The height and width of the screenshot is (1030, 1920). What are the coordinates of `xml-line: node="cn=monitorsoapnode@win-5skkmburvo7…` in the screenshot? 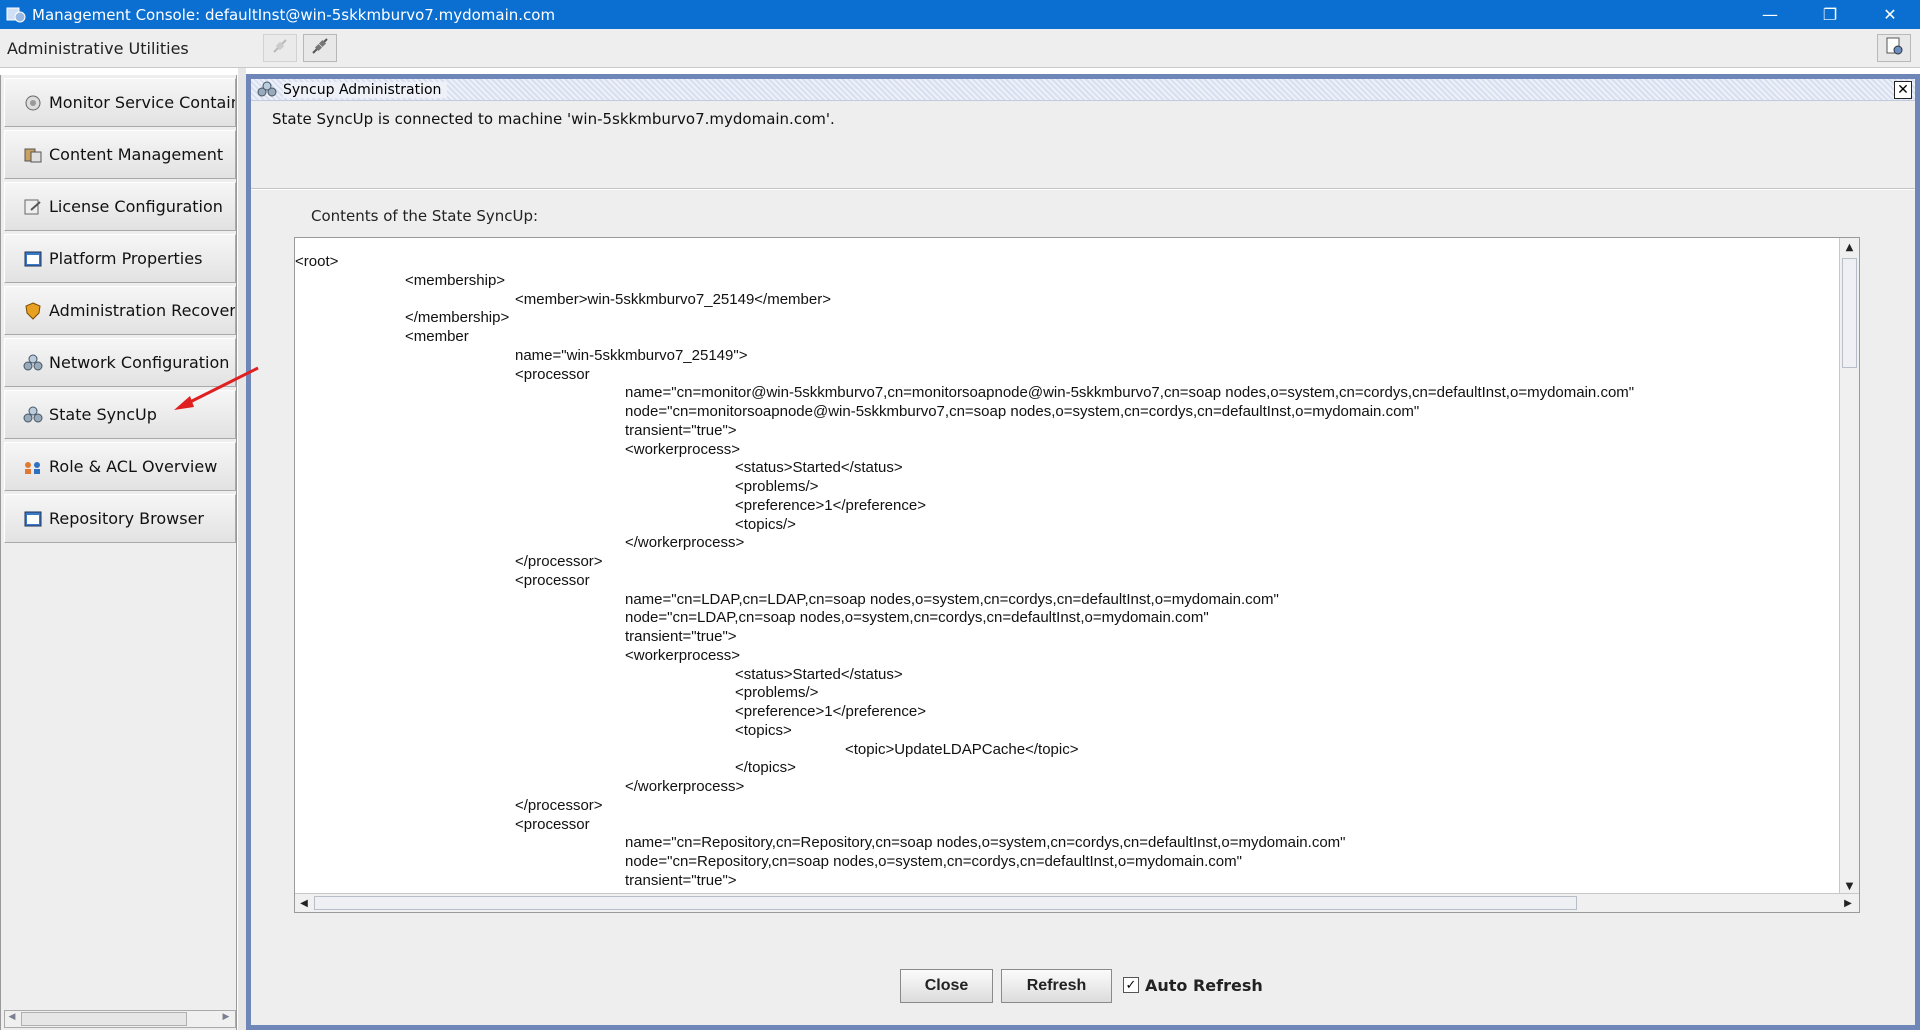 It's located at (1022, 411).